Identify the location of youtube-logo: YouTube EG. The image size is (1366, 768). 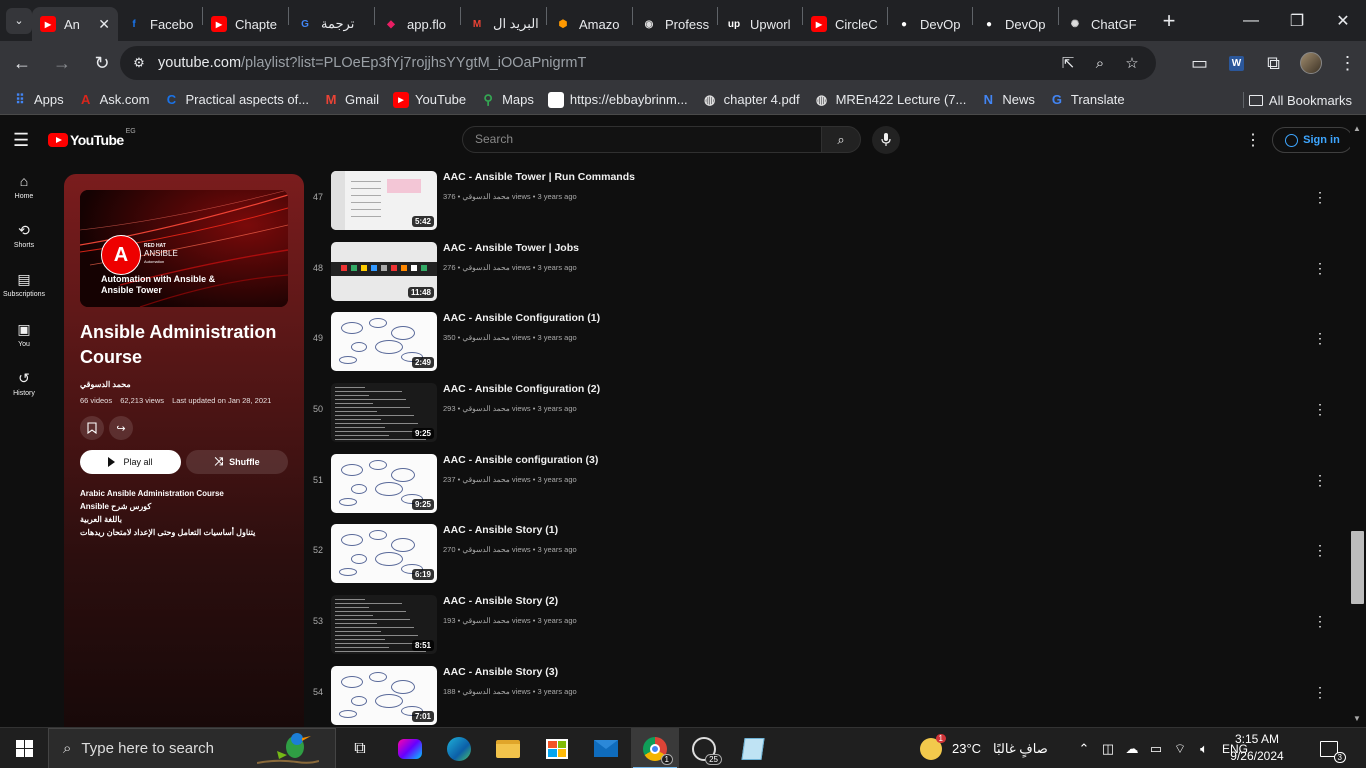
(92, 138).